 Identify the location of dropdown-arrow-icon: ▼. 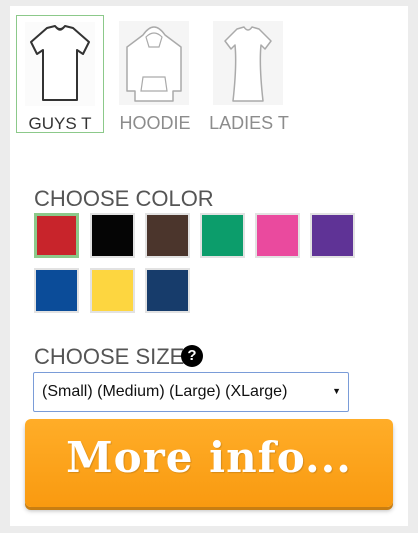
(336, 391).